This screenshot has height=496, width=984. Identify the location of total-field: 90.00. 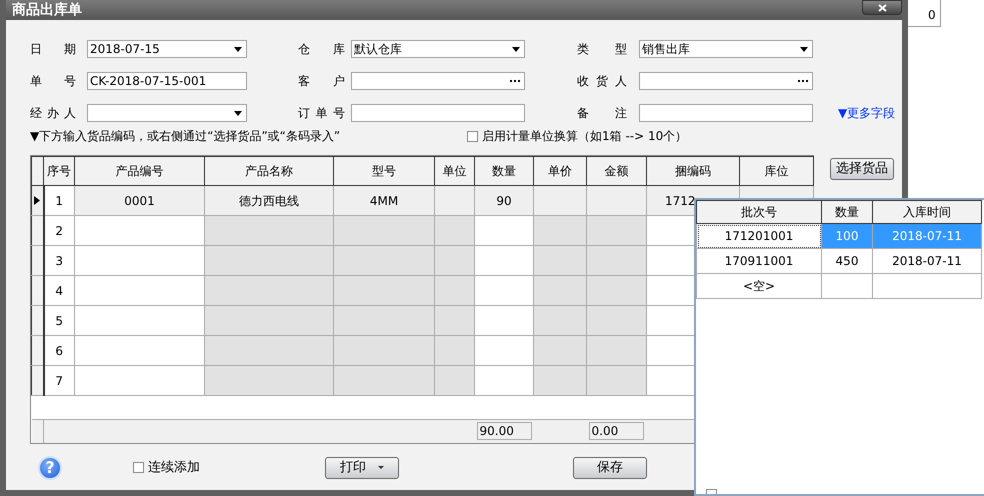
(504, 431).